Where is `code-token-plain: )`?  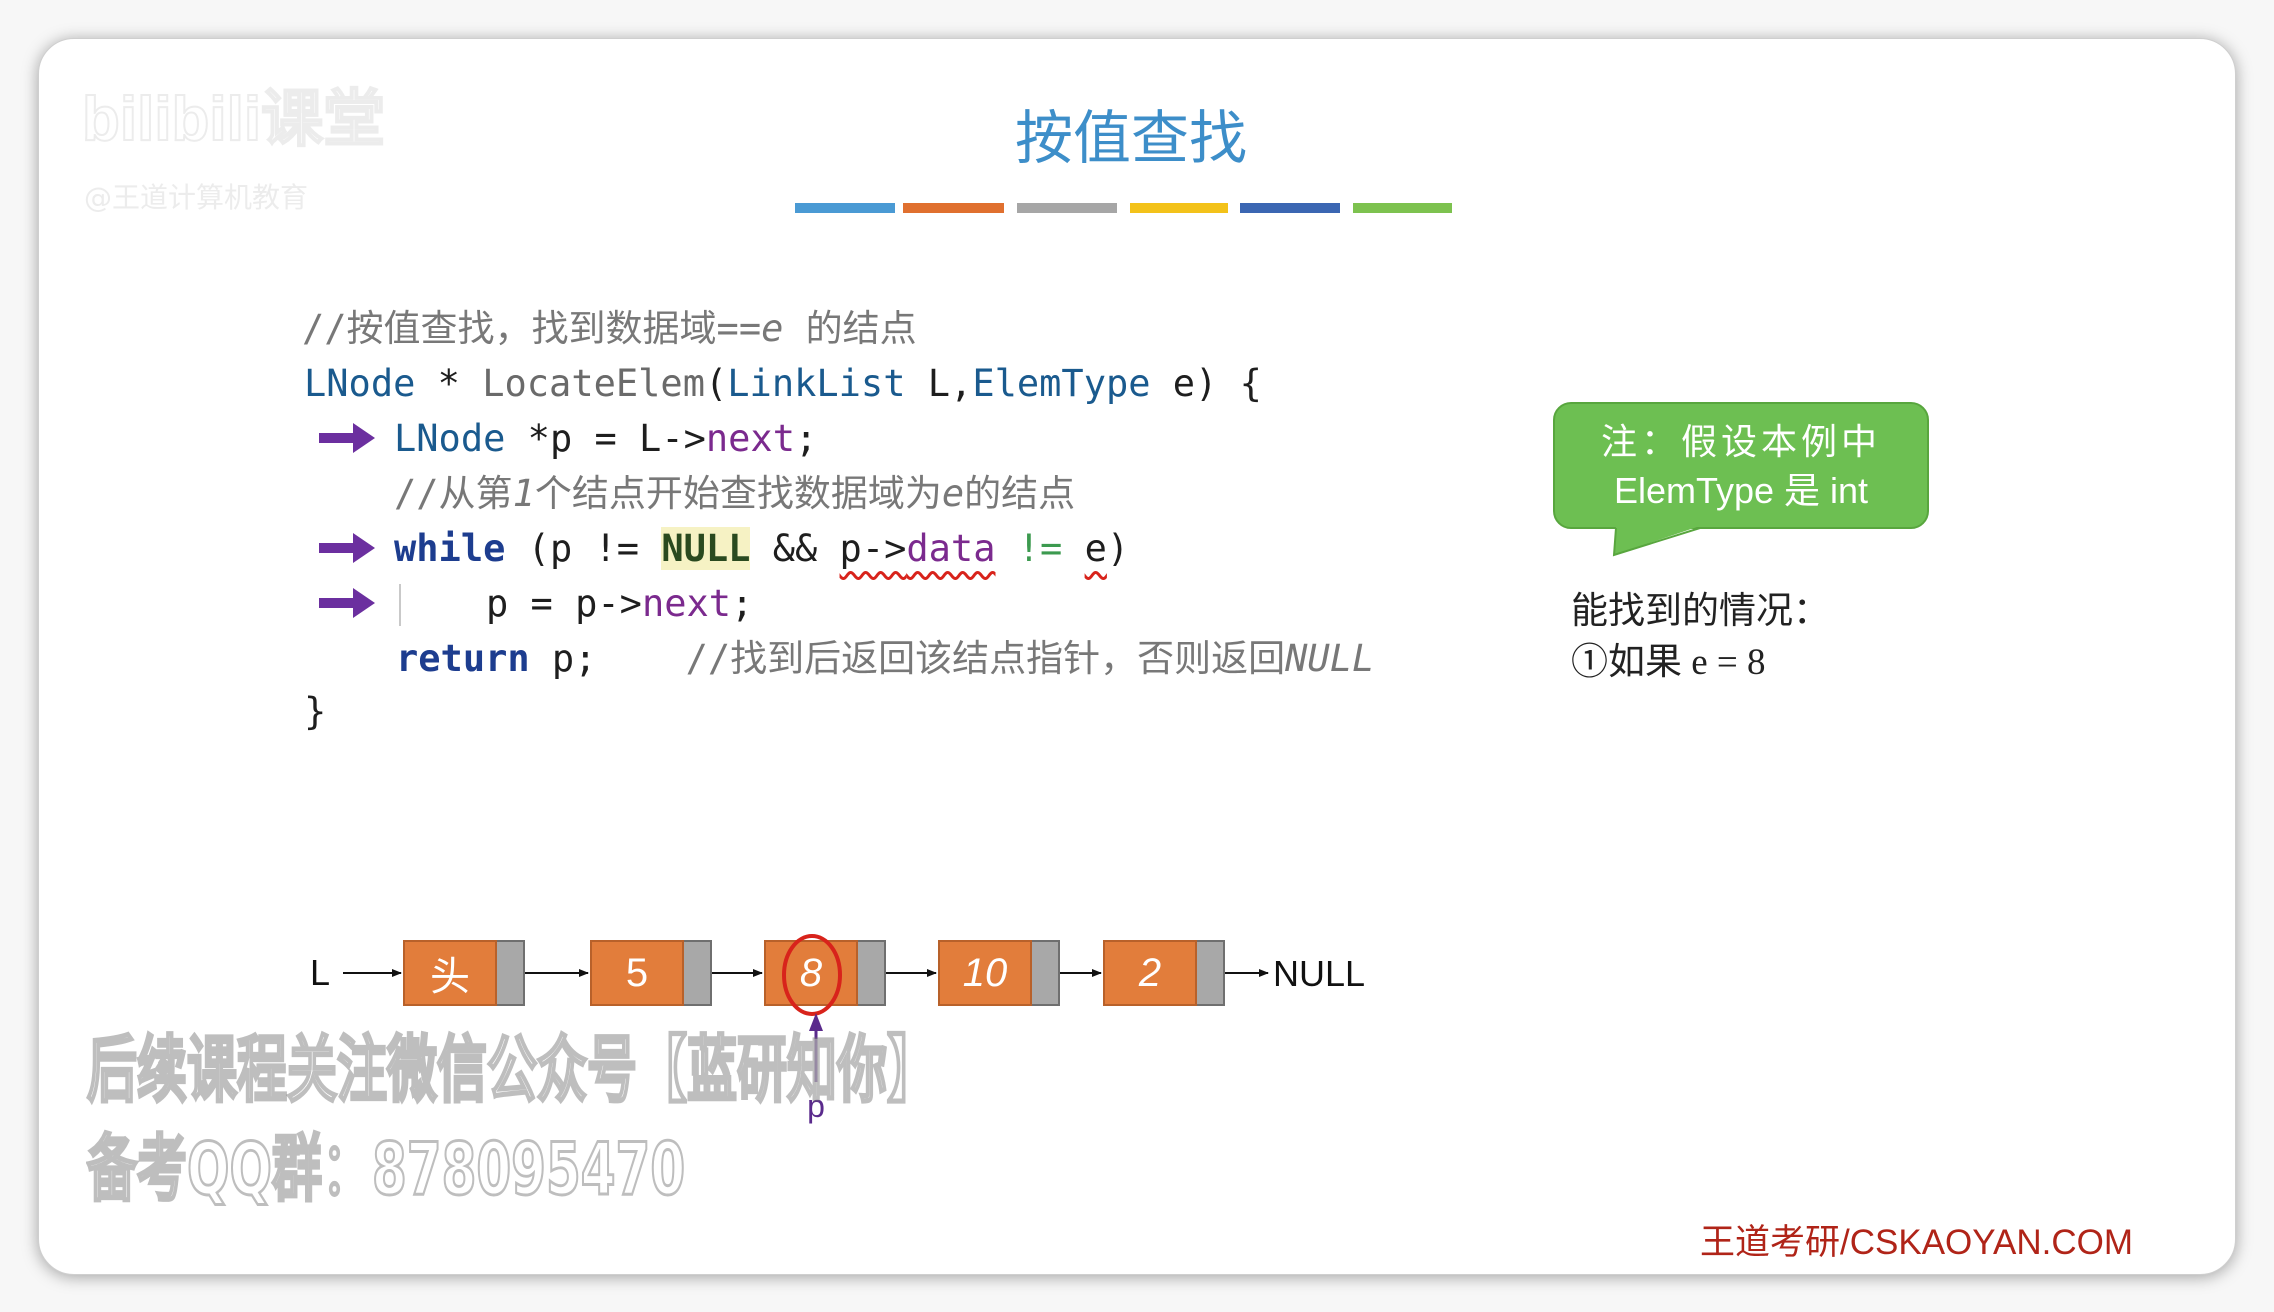
code-token-plain: ) is located at coordinates (1118, 548).